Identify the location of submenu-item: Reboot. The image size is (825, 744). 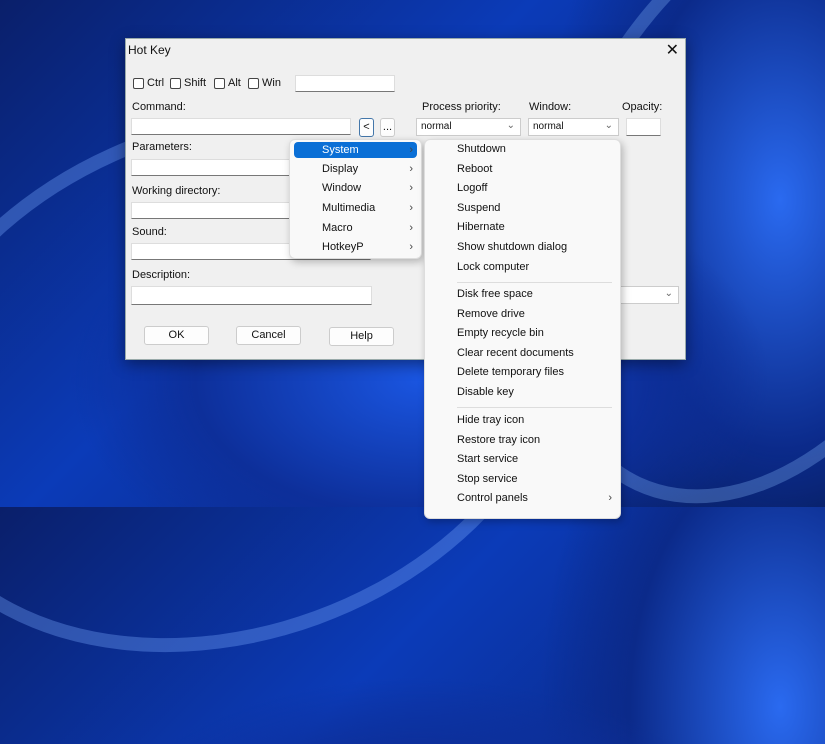
(522, 169).